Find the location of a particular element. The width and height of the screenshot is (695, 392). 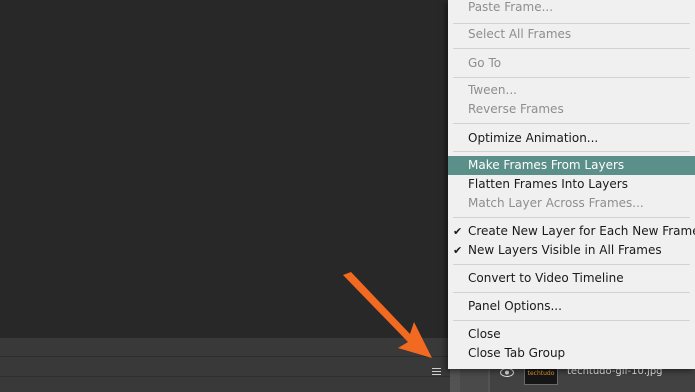

menu-item-create-new-layer-each-frame: ✔ Create New Layer for Each New Frame is located at coordinates (571, 231).